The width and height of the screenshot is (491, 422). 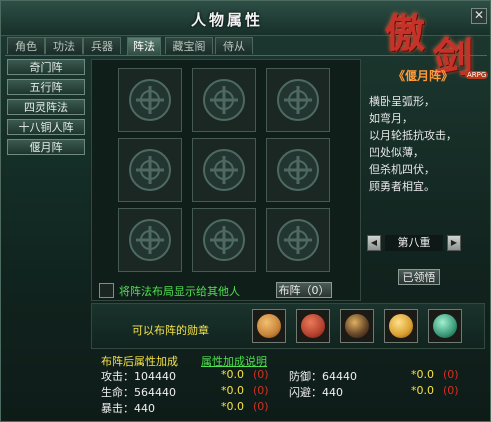 I want to click on formation-item-yanyue: 偃月阵, so click(x=46, y=147).